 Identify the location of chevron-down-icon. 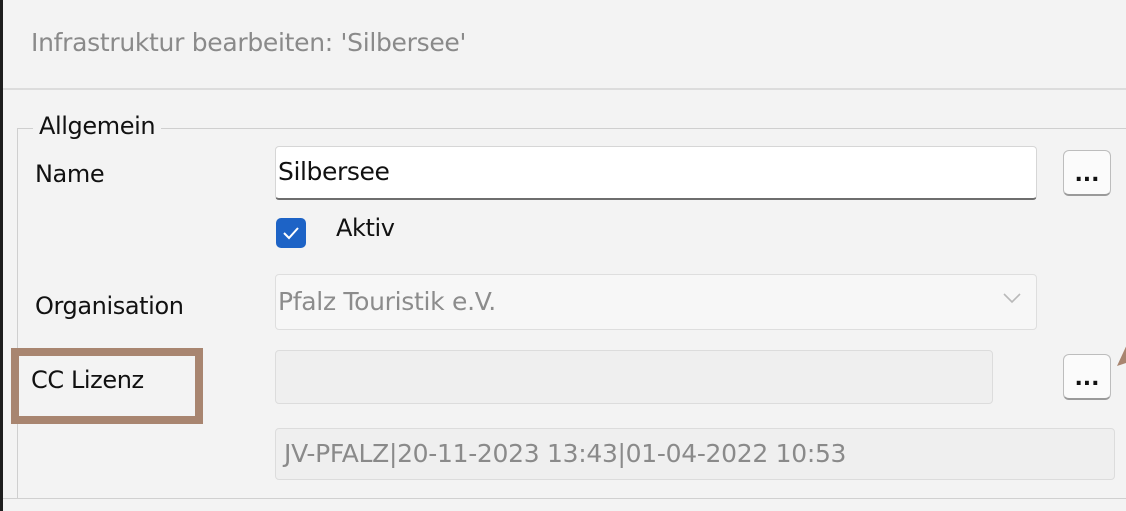
(1012, 298).